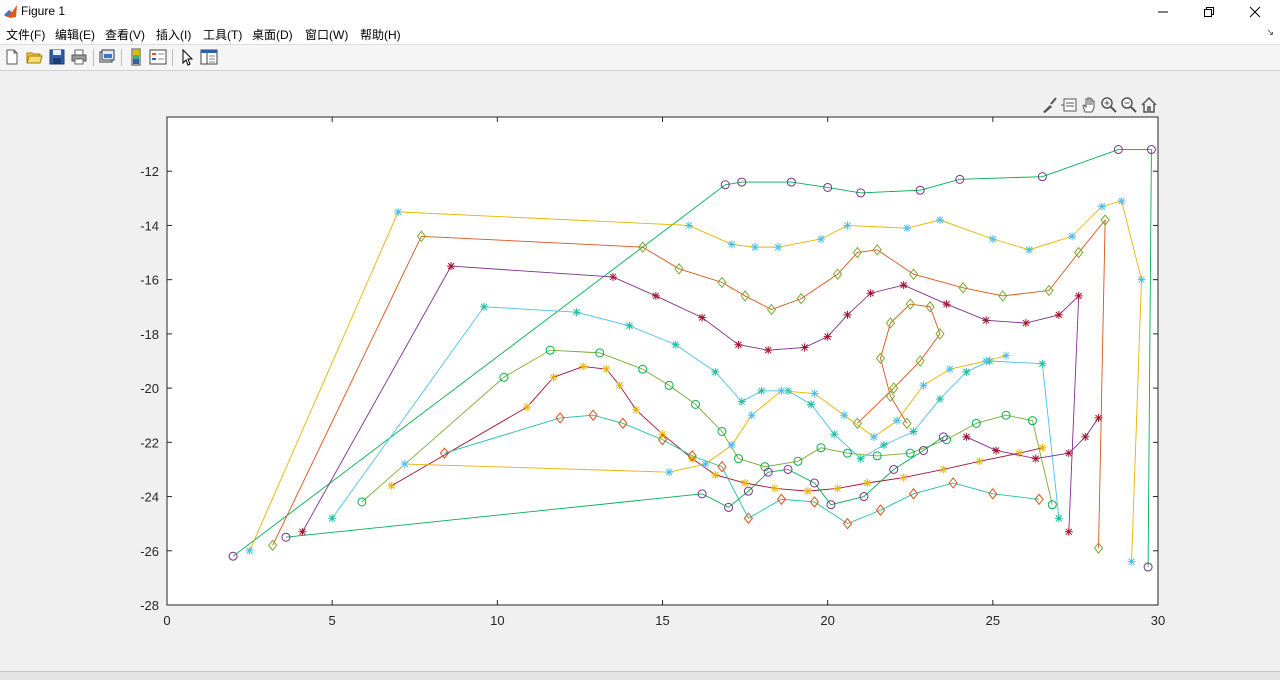  What do you see at coordinates (25, 34) in the screenshot?
I see `menu-file: 文件(F)` at bounding box center [25, 34].